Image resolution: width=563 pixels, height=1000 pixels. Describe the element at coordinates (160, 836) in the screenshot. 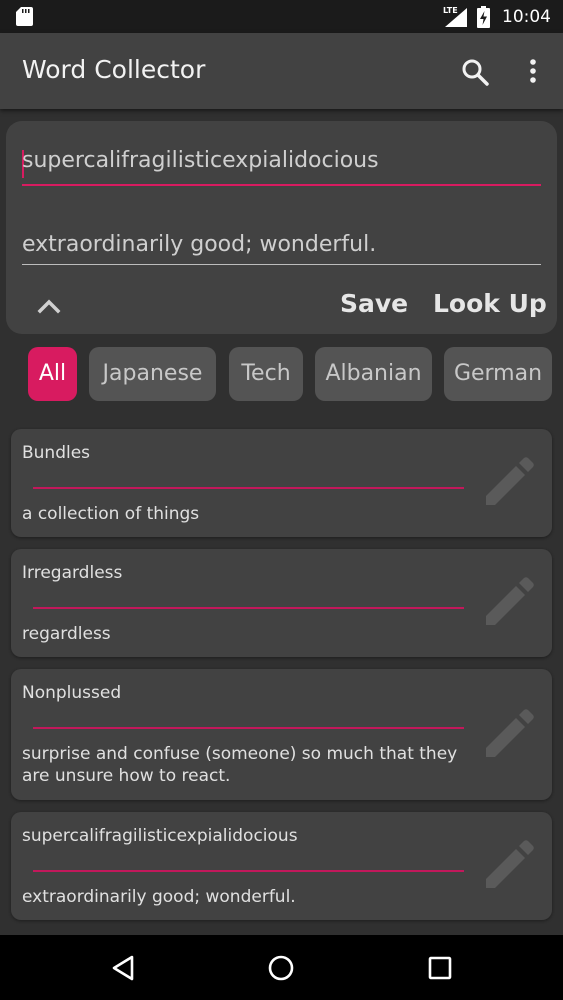

I see `entry-word: supercalifragilisticexpialidocious` at that location.